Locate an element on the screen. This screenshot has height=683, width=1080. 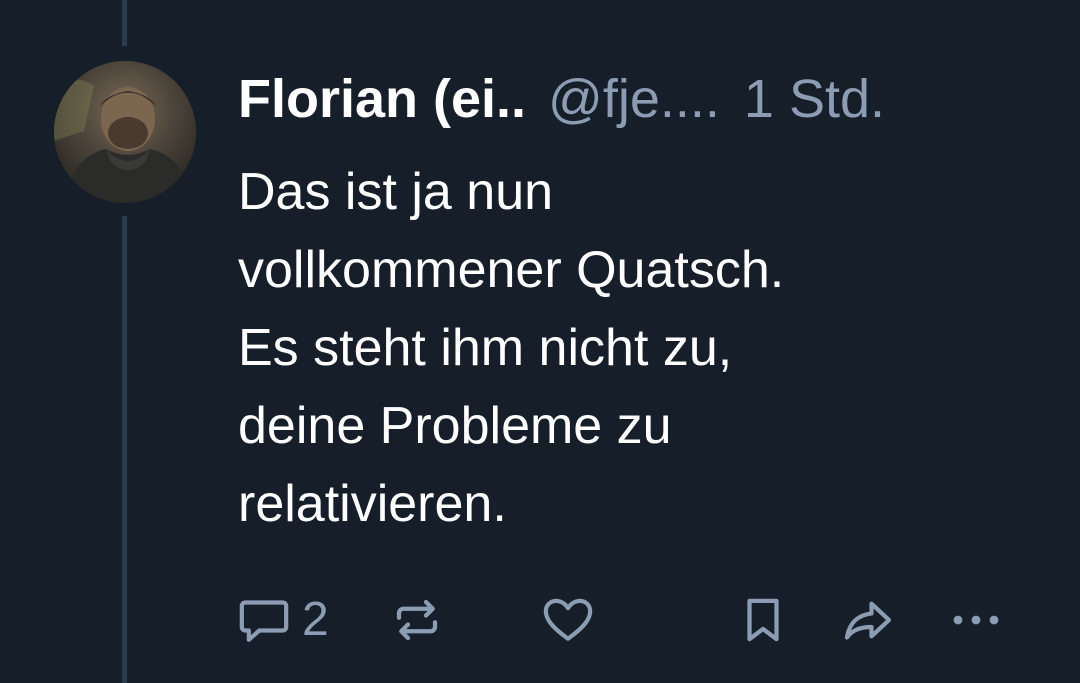
repost-arrows-icon is located at coordinates (417, 620).